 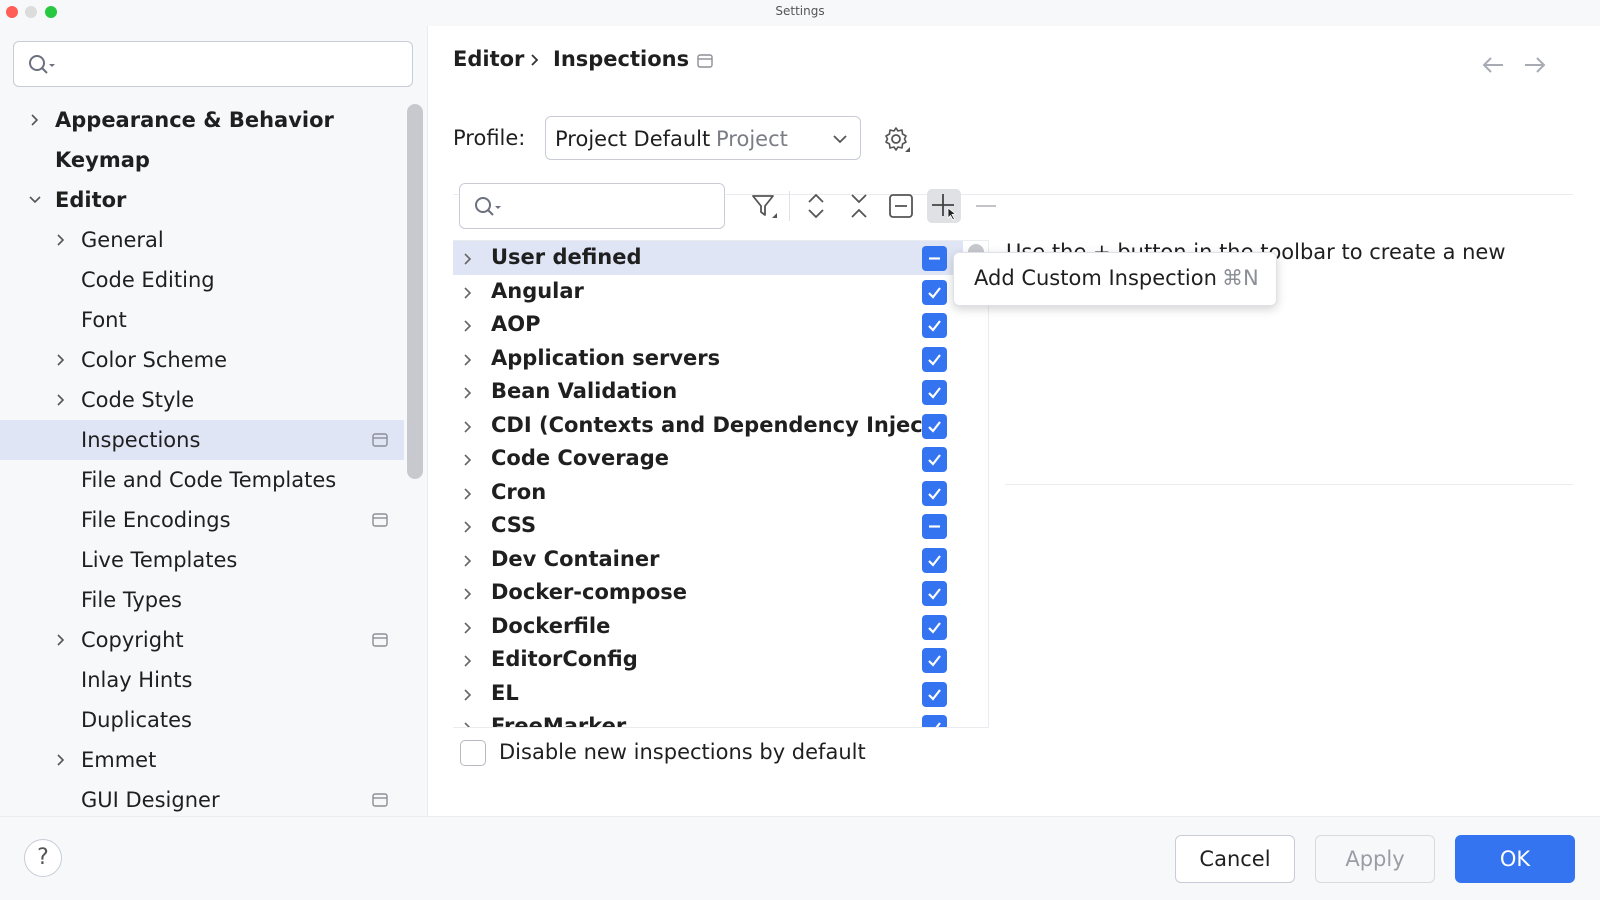 I want to click on sidebar-item: Code Style, so click(x=202, y=400).